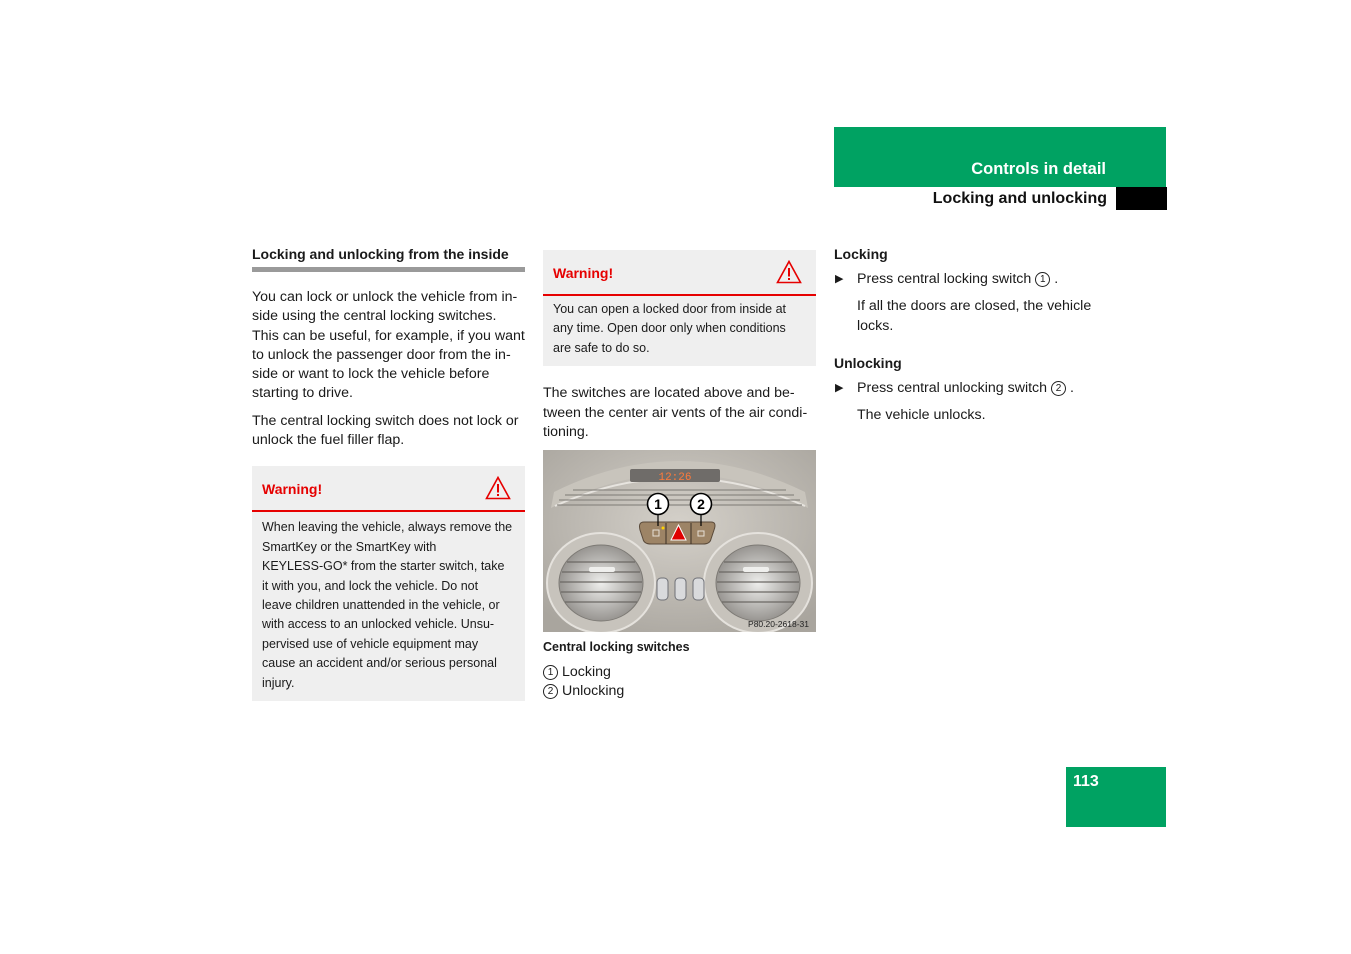  I want to click on text-line: The switches are located above and be-, so click(669, 393).